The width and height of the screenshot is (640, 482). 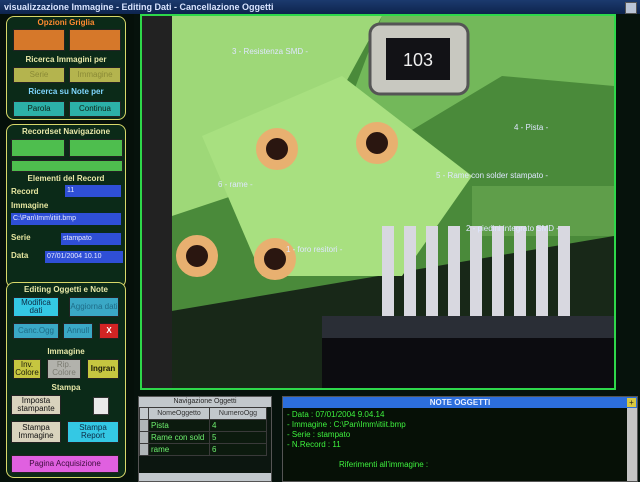 I want to click on col-header-nome: NomeOggetto, so click(x=179, y=413).